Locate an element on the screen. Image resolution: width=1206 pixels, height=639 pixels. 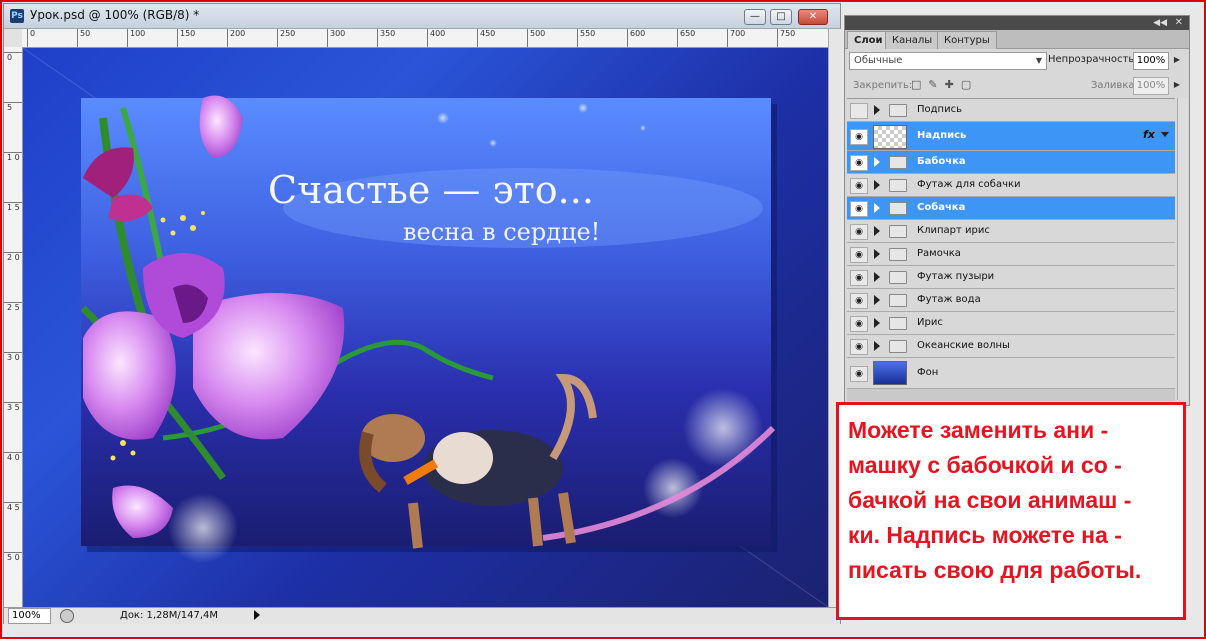
layer-row: ◉ Надпись fx is located at coordinates (1011, 136).